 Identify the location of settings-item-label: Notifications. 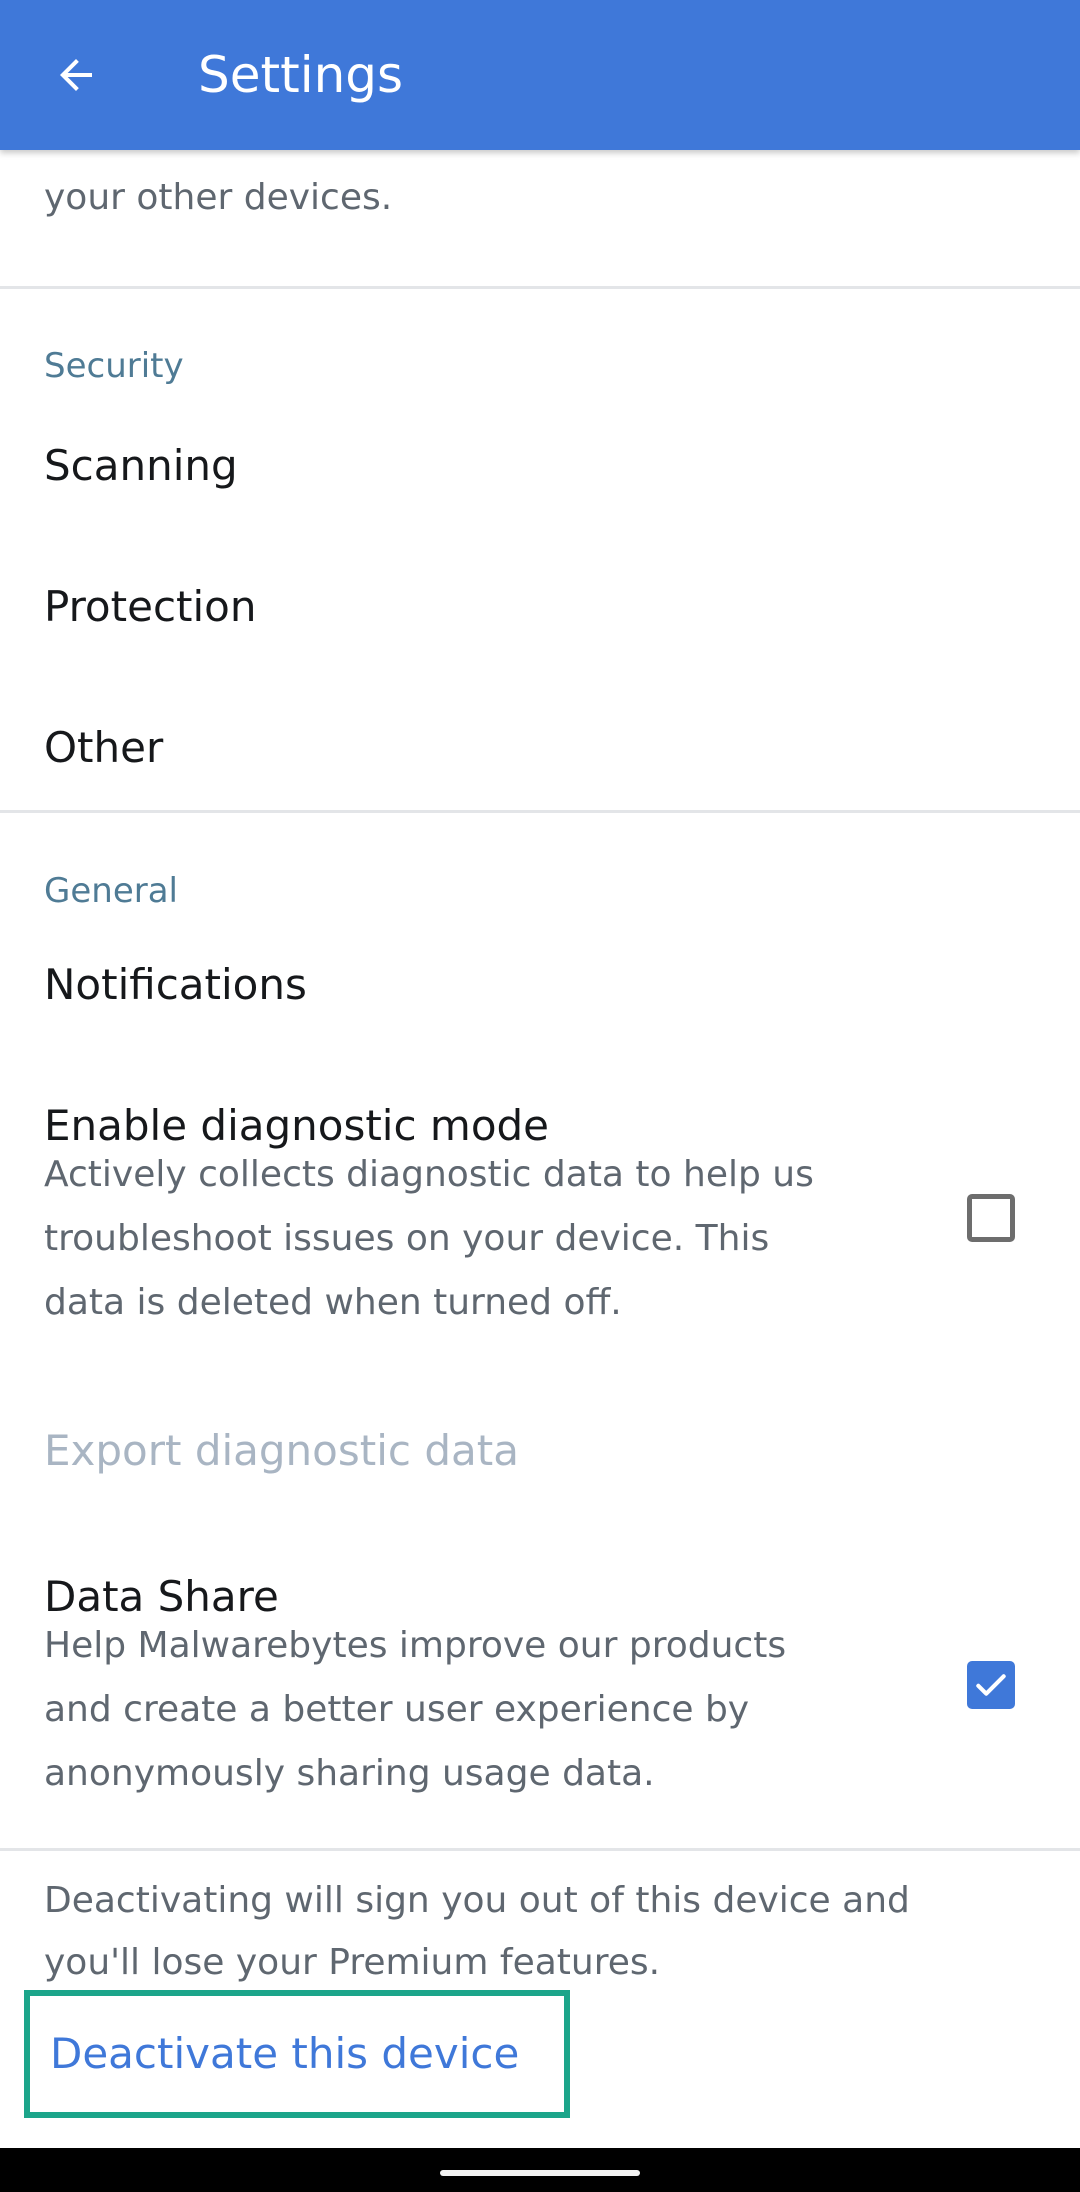
(175, 984).